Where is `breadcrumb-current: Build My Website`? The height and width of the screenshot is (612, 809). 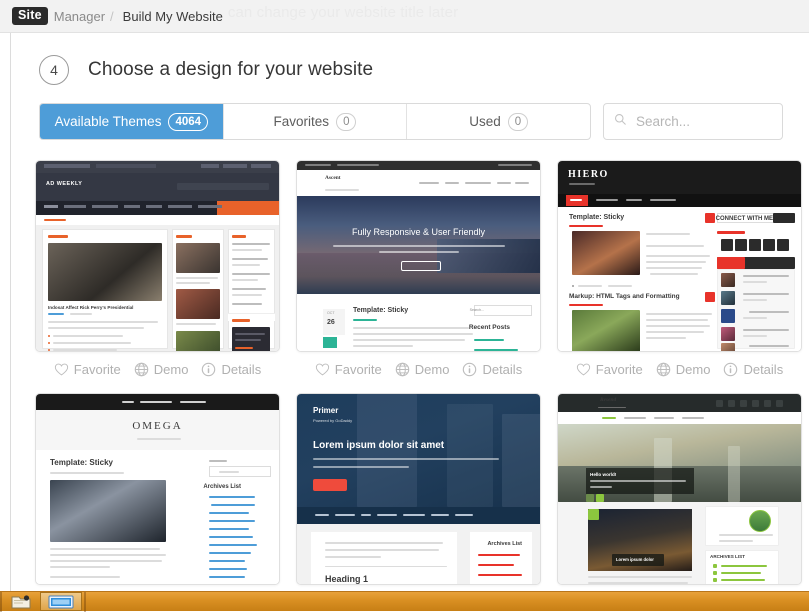 breadcrumb-current: Build My Website is located at coordinates (173, 16).